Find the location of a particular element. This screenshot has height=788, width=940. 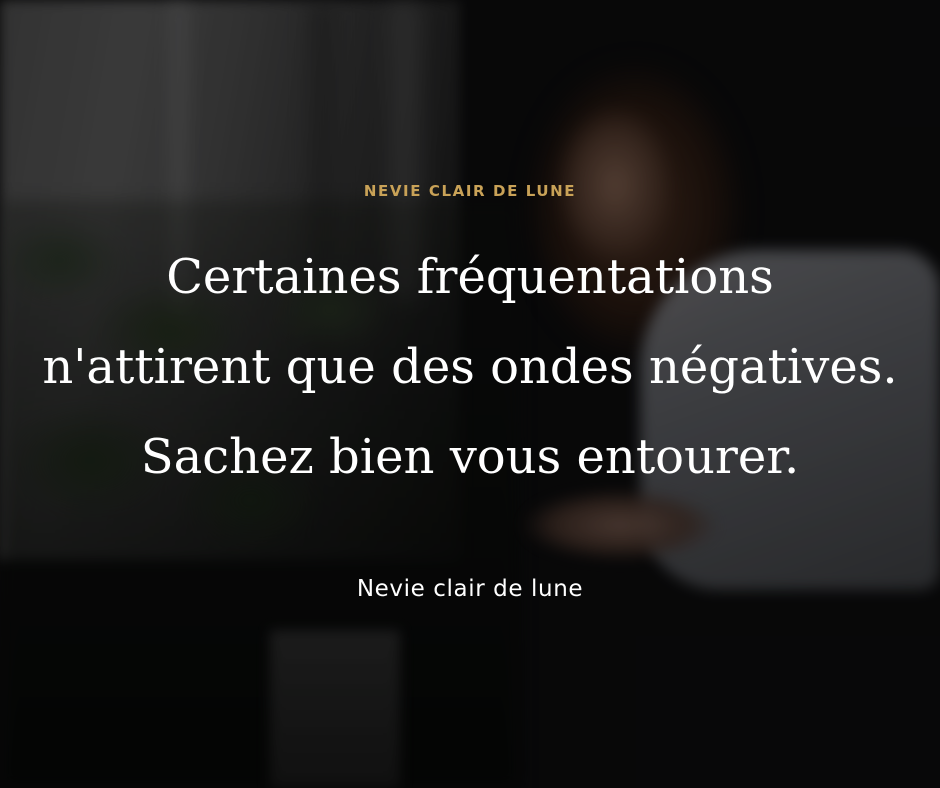

quote-line-2: n'attirent que des ondes négatives. is located at coordinates (470, 367).